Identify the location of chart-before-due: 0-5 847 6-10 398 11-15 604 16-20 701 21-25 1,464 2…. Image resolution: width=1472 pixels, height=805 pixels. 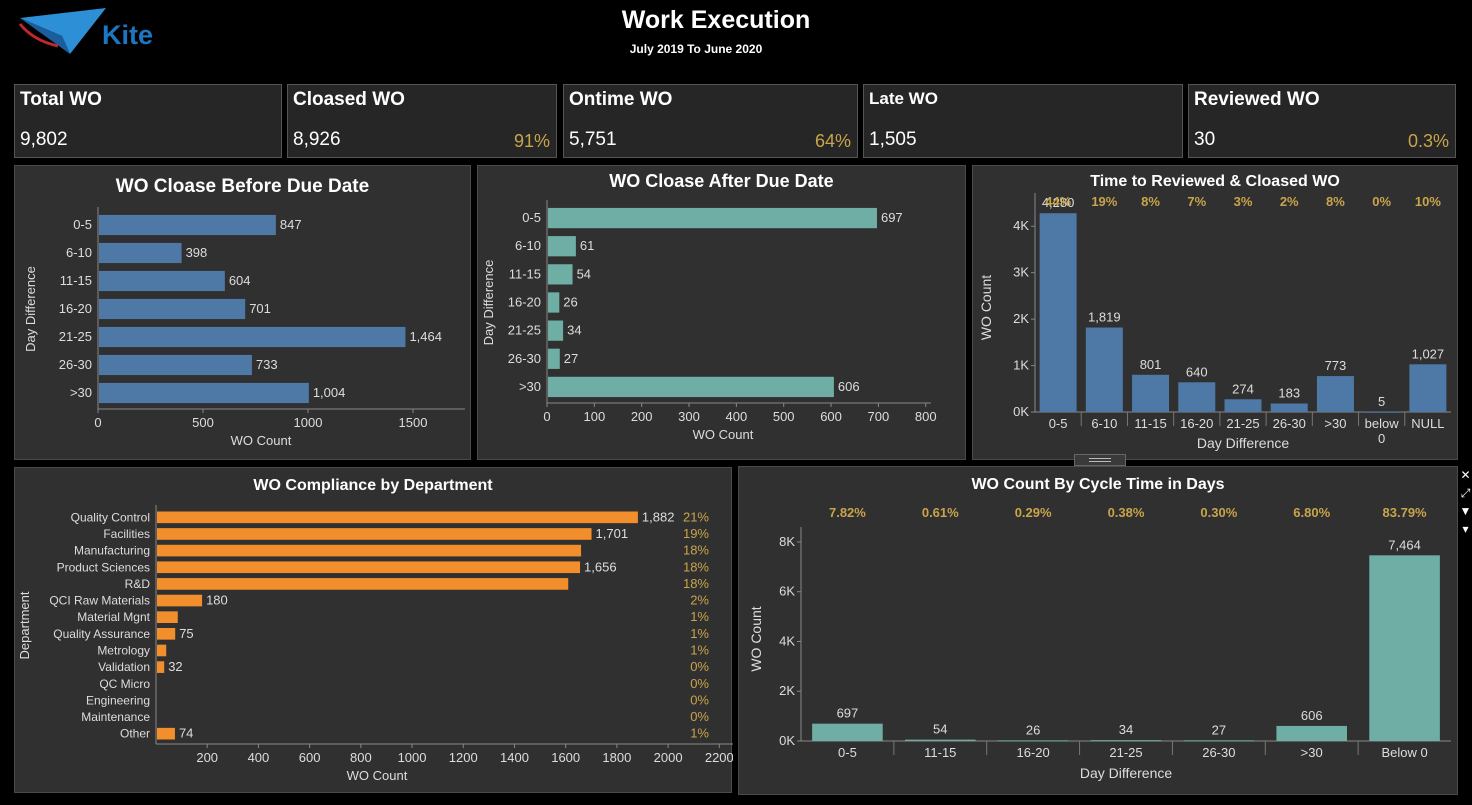
(243, 313).